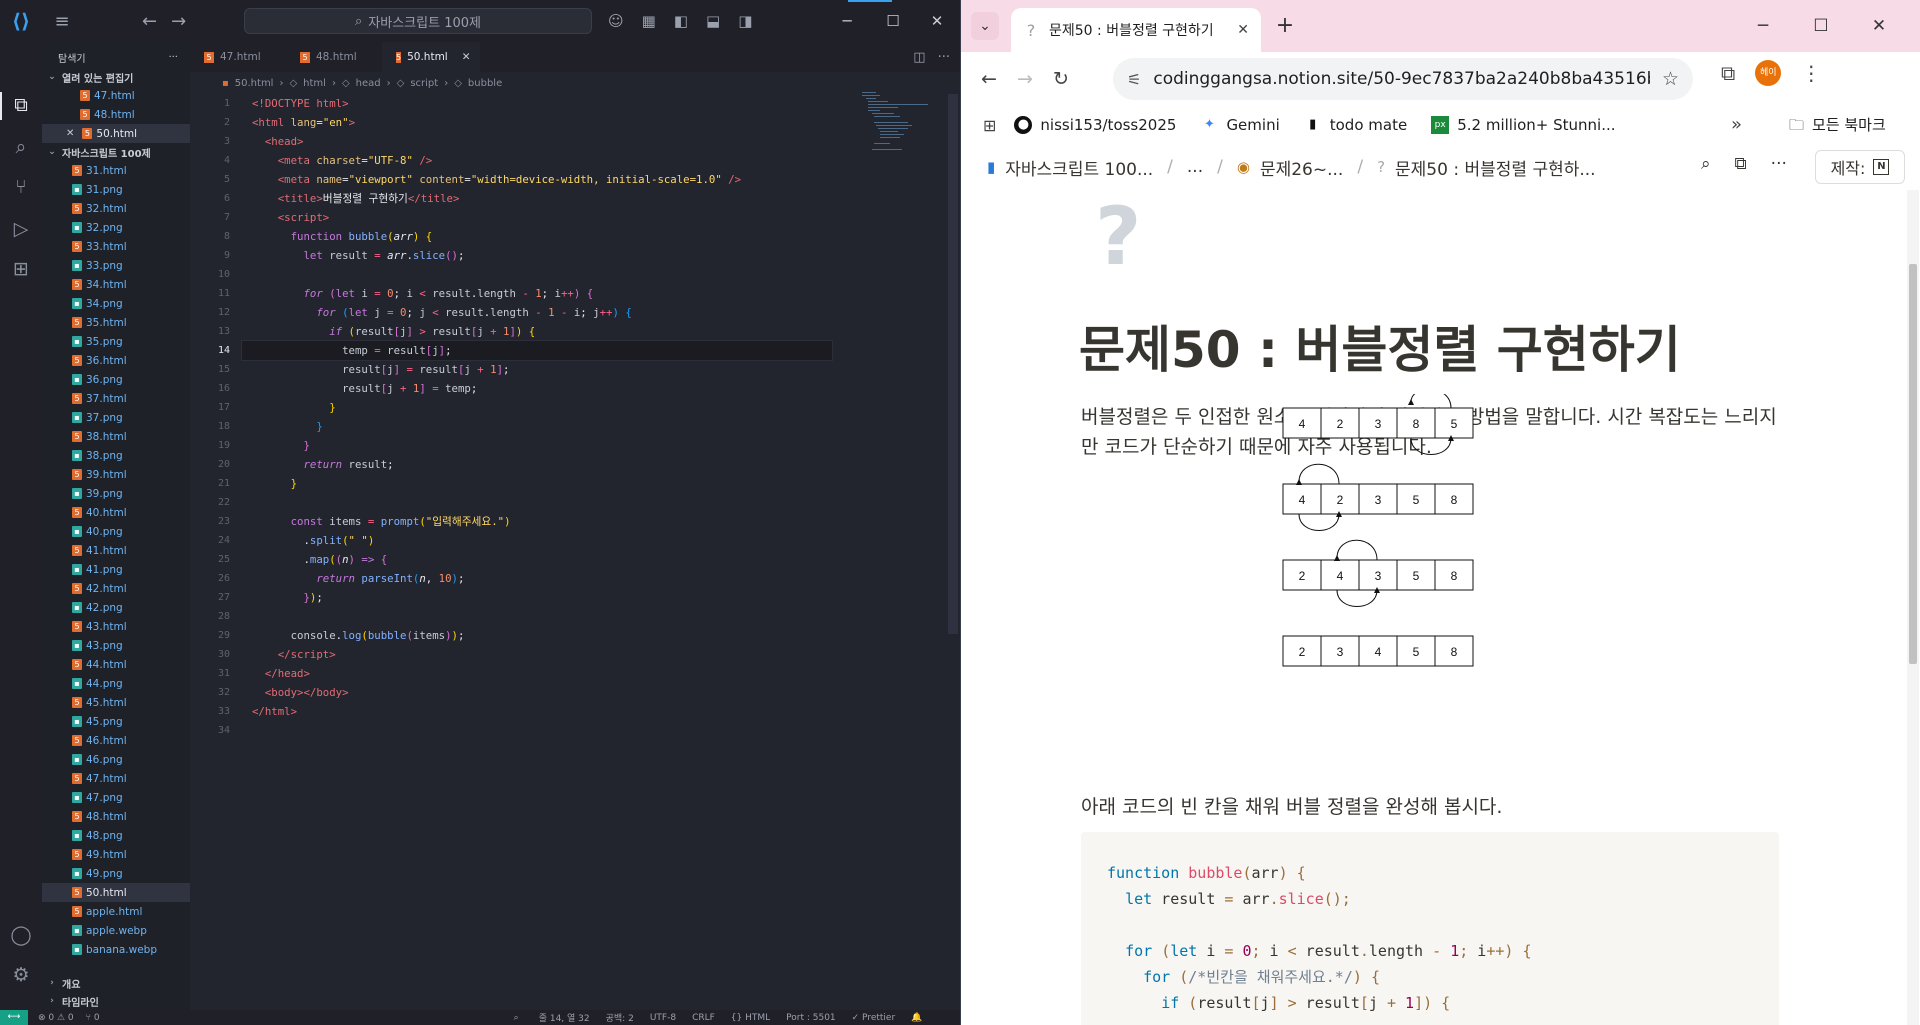  I want to click on command-search-input: ⌕ 자바스크립트 100제, so click(418, 21).